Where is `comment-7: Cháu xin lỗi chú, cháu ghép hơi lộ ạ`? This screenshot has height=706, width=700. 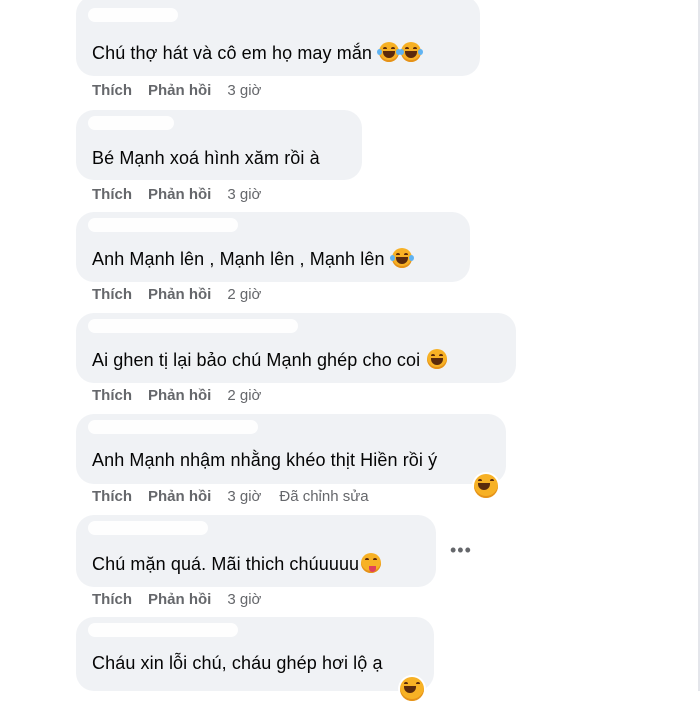
comment-7: Cháu xin lỗi chú, cháu ghép hơi lộ ạ is located at coordinates (255, 660).